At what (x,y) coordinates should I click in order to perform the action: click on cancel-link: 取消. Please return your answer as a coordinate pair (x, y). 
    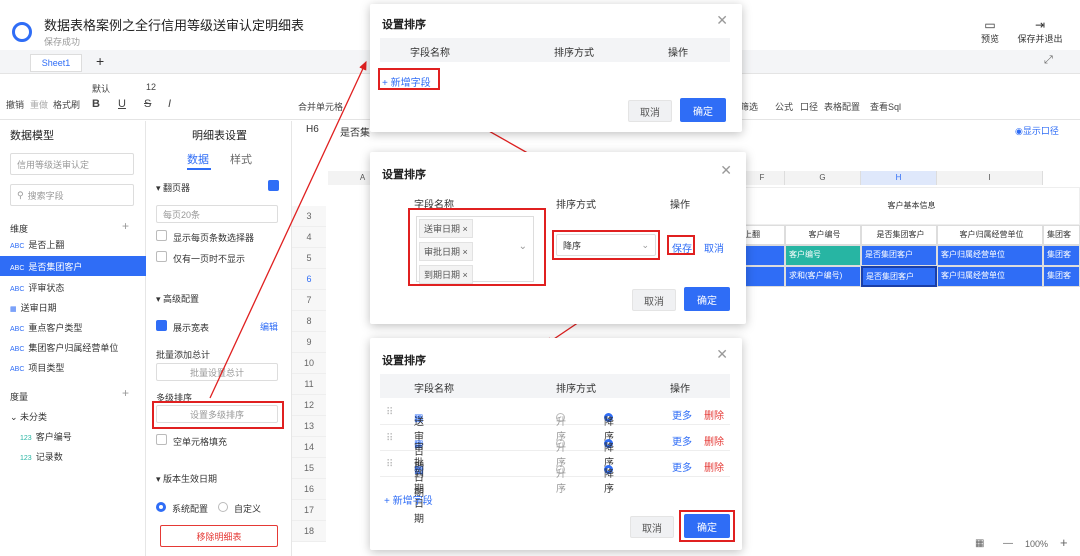
    Looking at the image, I should click on (714, 247).